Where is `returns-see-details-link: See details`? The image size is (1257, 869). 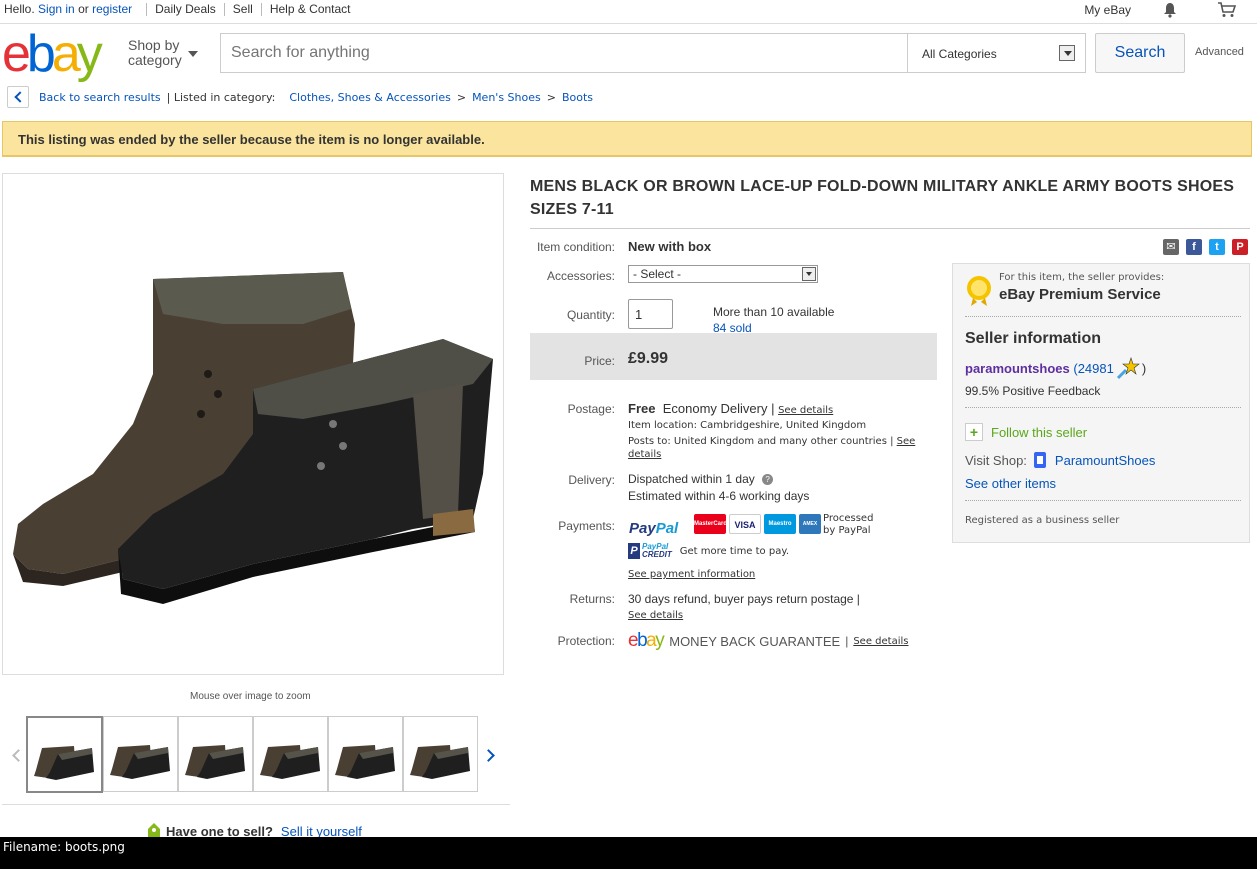 returns-see-details-link: See details is located at coordinates (655, 615).